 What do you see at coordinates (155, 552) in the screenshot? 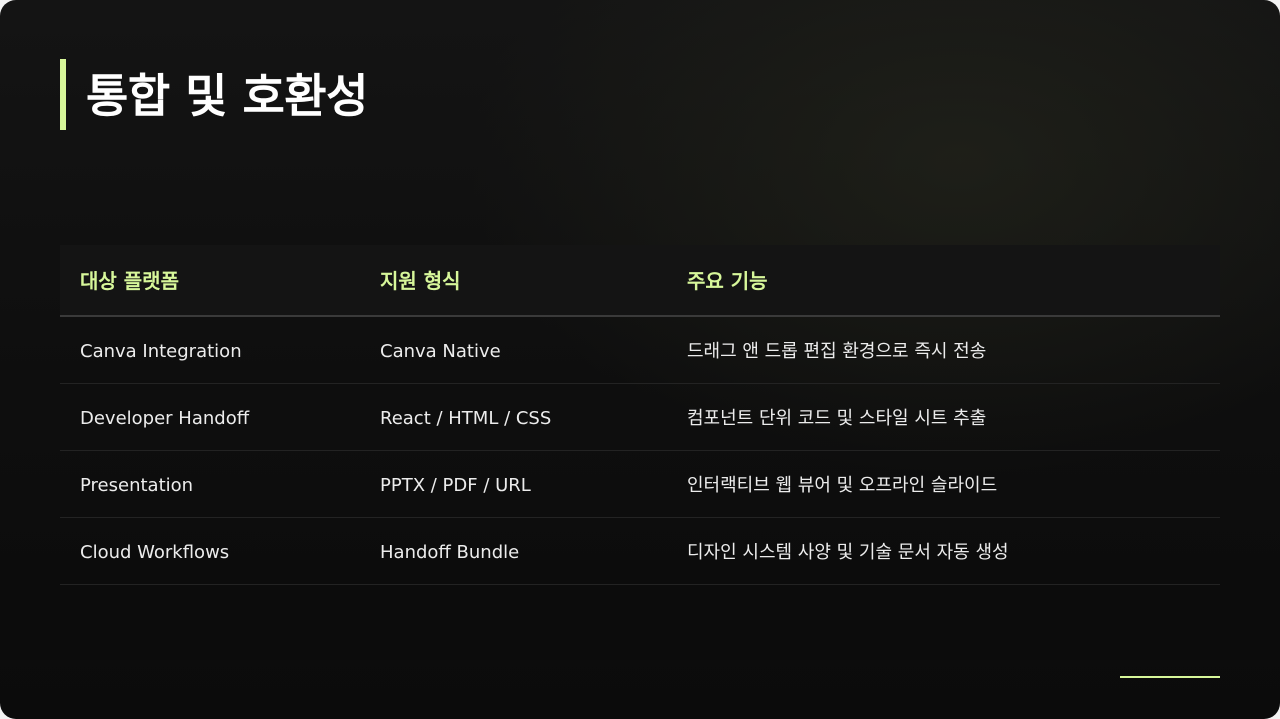
I see `cell-platform: Cloud Workflows` at bounding box center [155, 552].